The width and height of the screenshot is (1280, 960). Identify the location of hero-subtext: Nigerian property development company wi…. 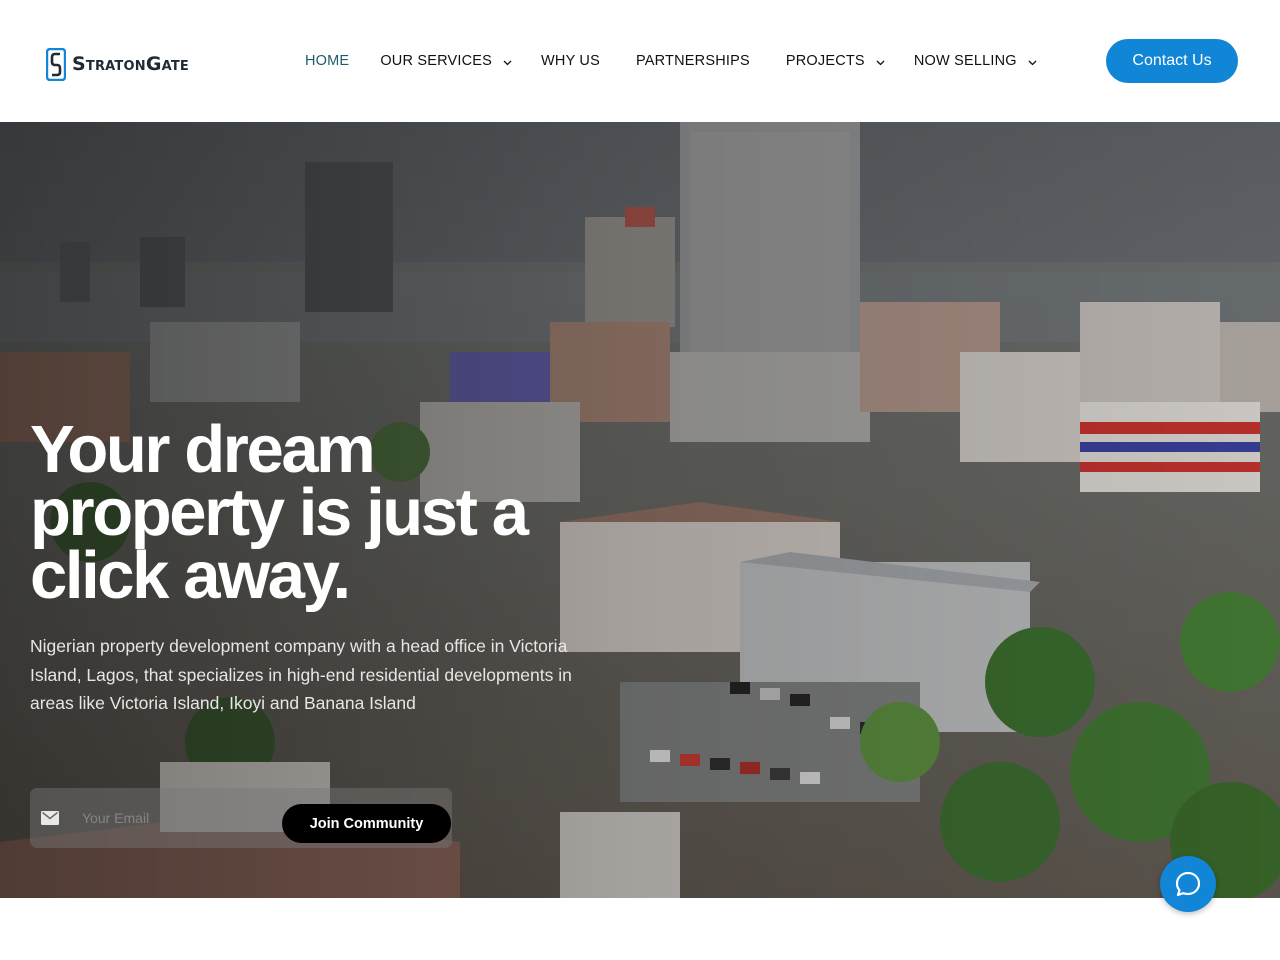
(301, 674).